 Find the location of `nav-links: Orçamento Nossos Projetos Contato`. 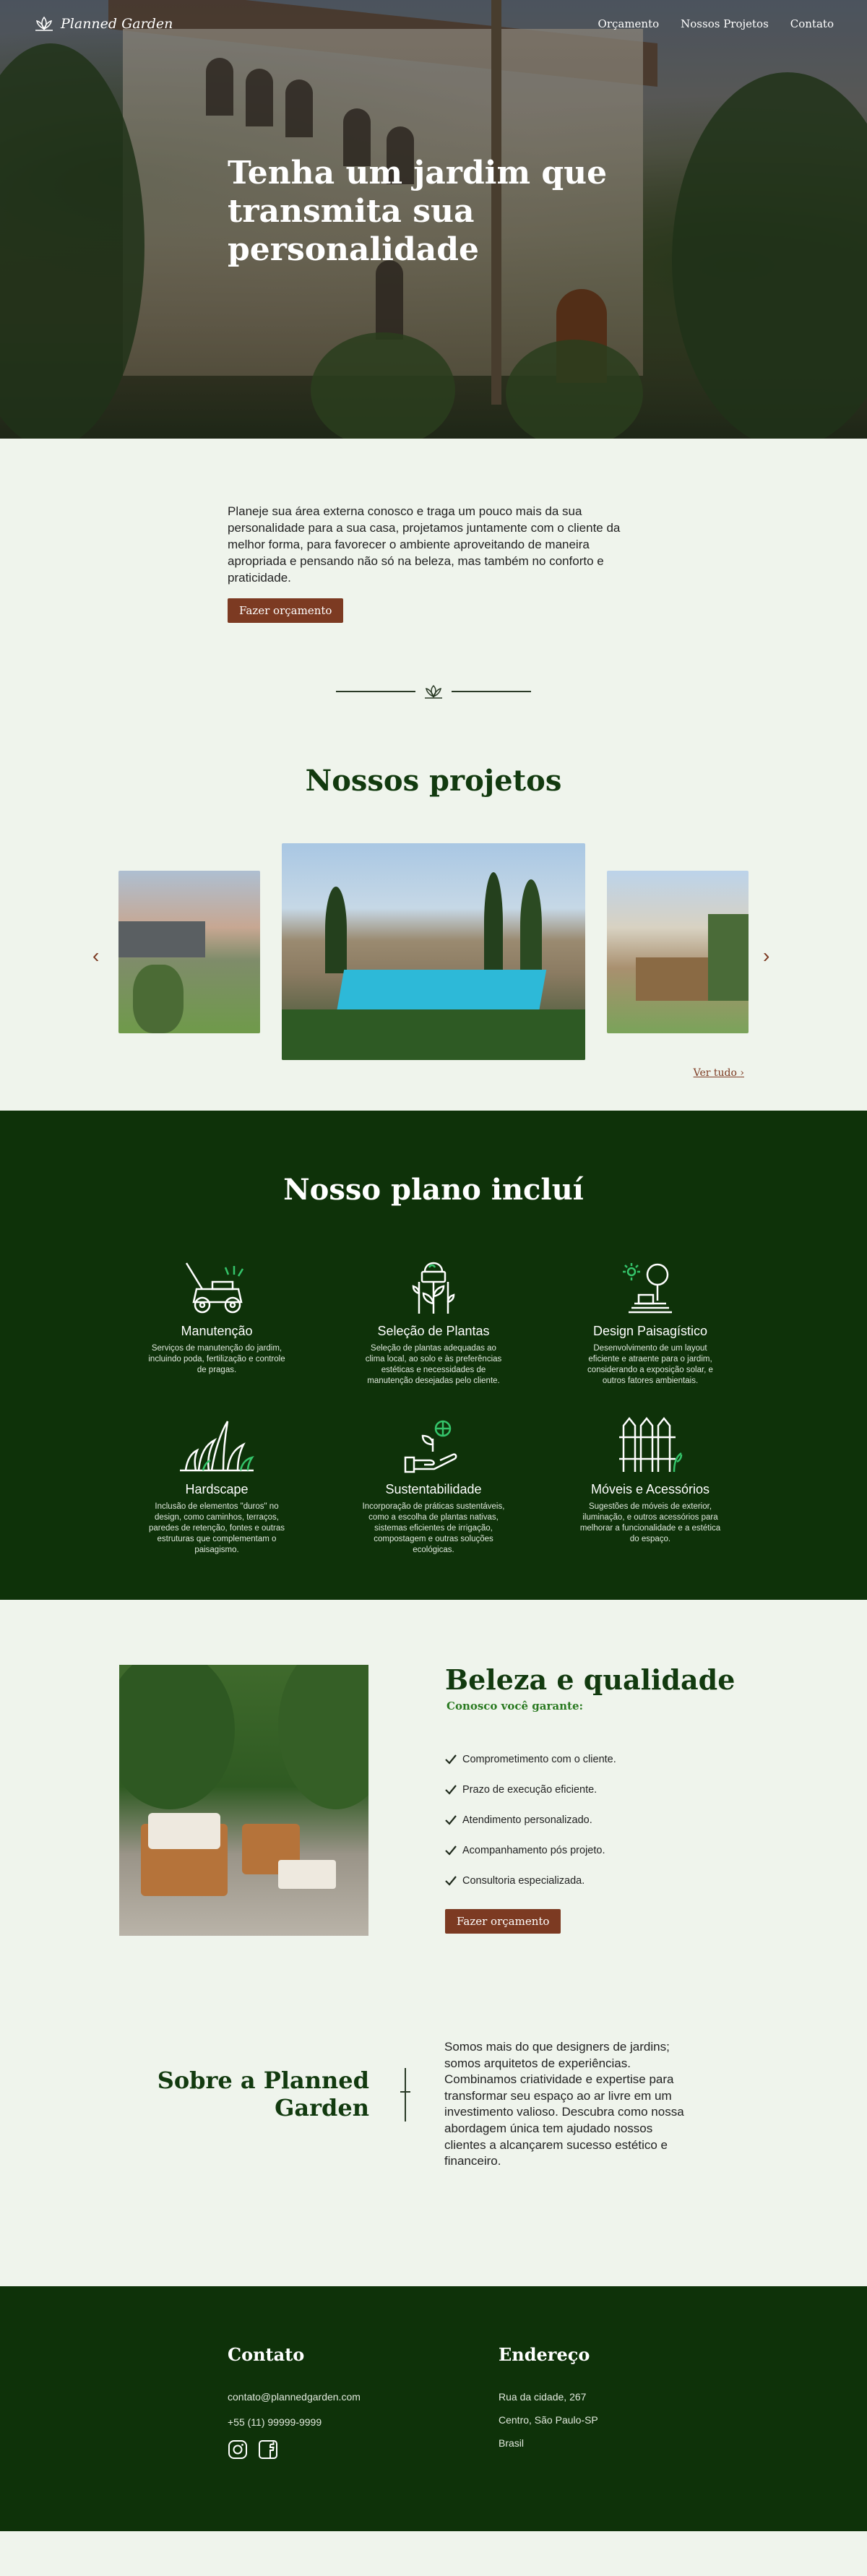

nav-links: Orçamento Nossos Projetos Contato is located at coordinates (716, 23).